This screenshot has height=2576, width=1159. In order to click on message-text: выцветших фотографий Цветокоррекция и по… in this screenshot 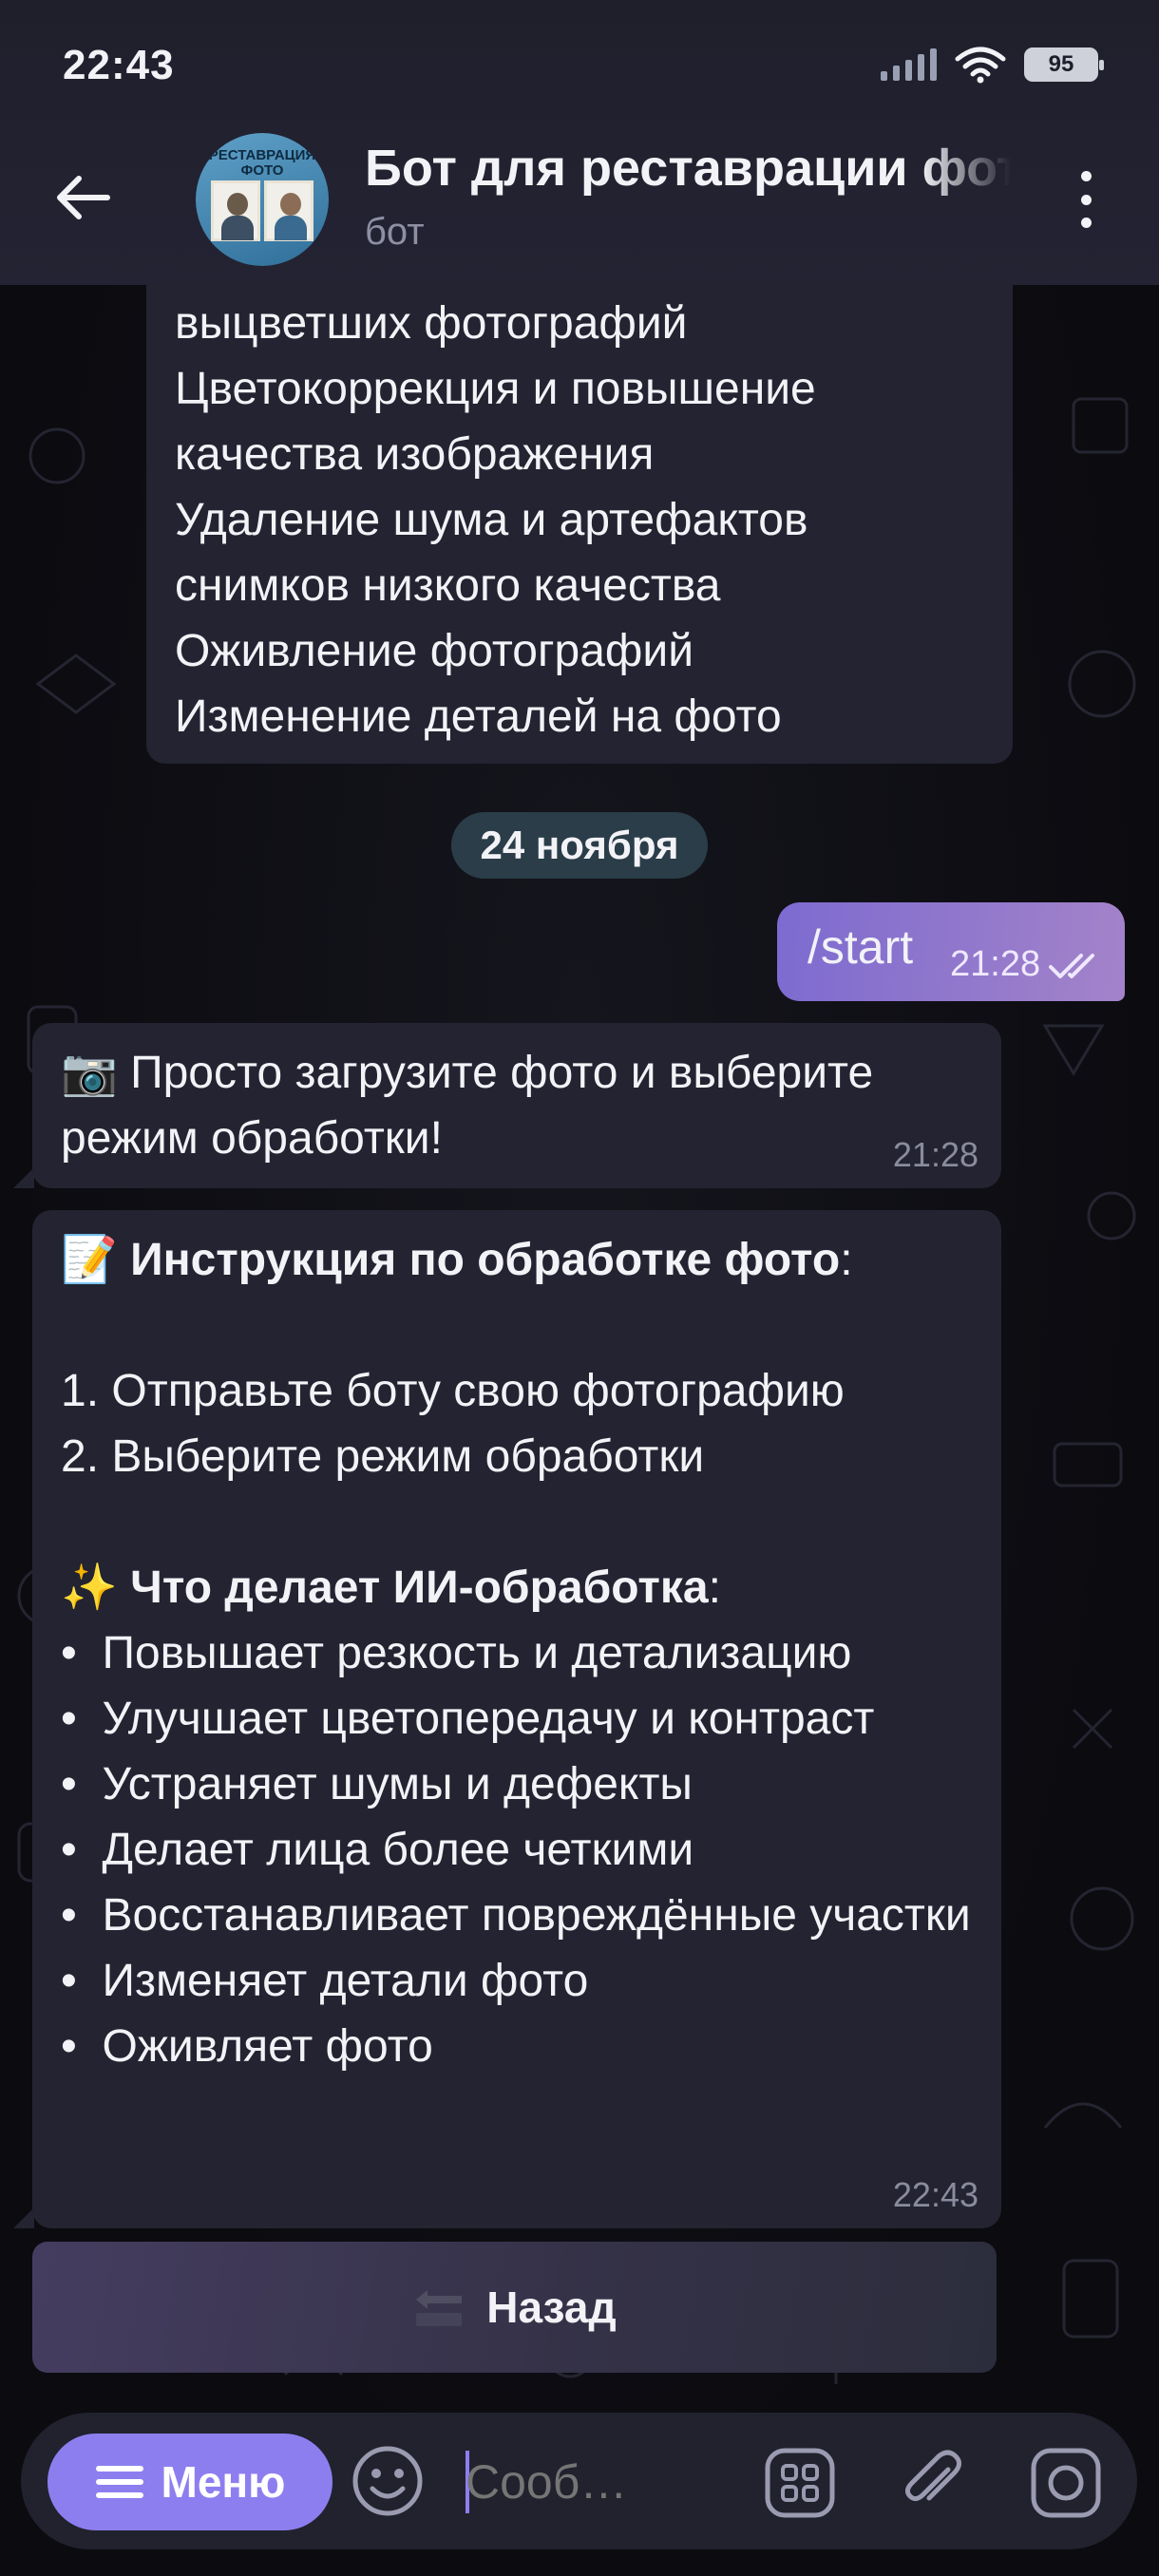, I will do `click(495, 520)`.